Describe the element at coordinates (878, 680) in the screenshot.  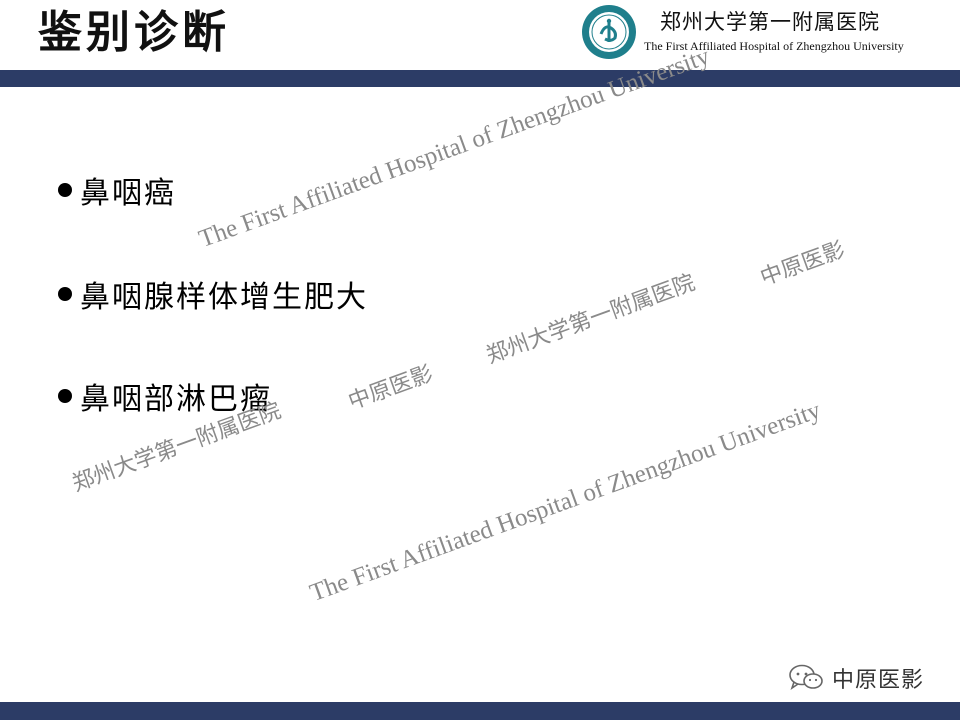
I see `footer-brand-text: 中原医影` at that location.